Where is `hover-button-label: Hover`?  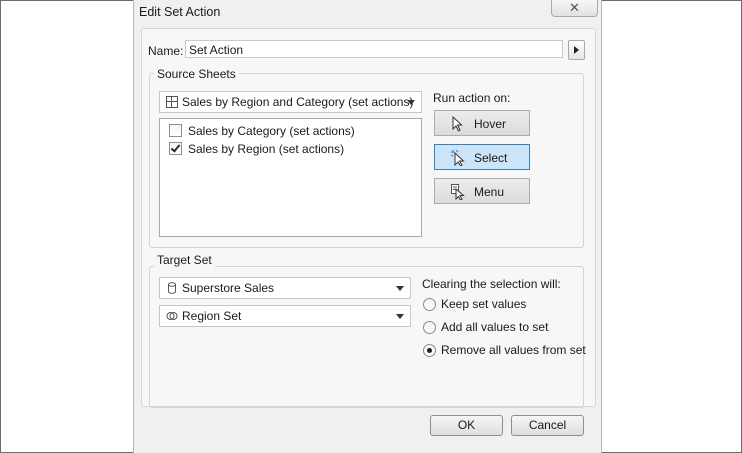 hover-button-label: Hover is located at coordinates (490, 124).